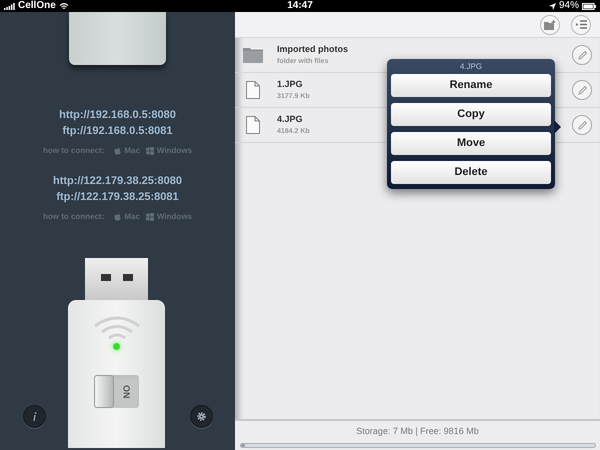  What do you see at coordinates (117, 181) in the screenshot?
I see `http-address: http://122.179.38.25:8080` at bounding box center [117, 181].